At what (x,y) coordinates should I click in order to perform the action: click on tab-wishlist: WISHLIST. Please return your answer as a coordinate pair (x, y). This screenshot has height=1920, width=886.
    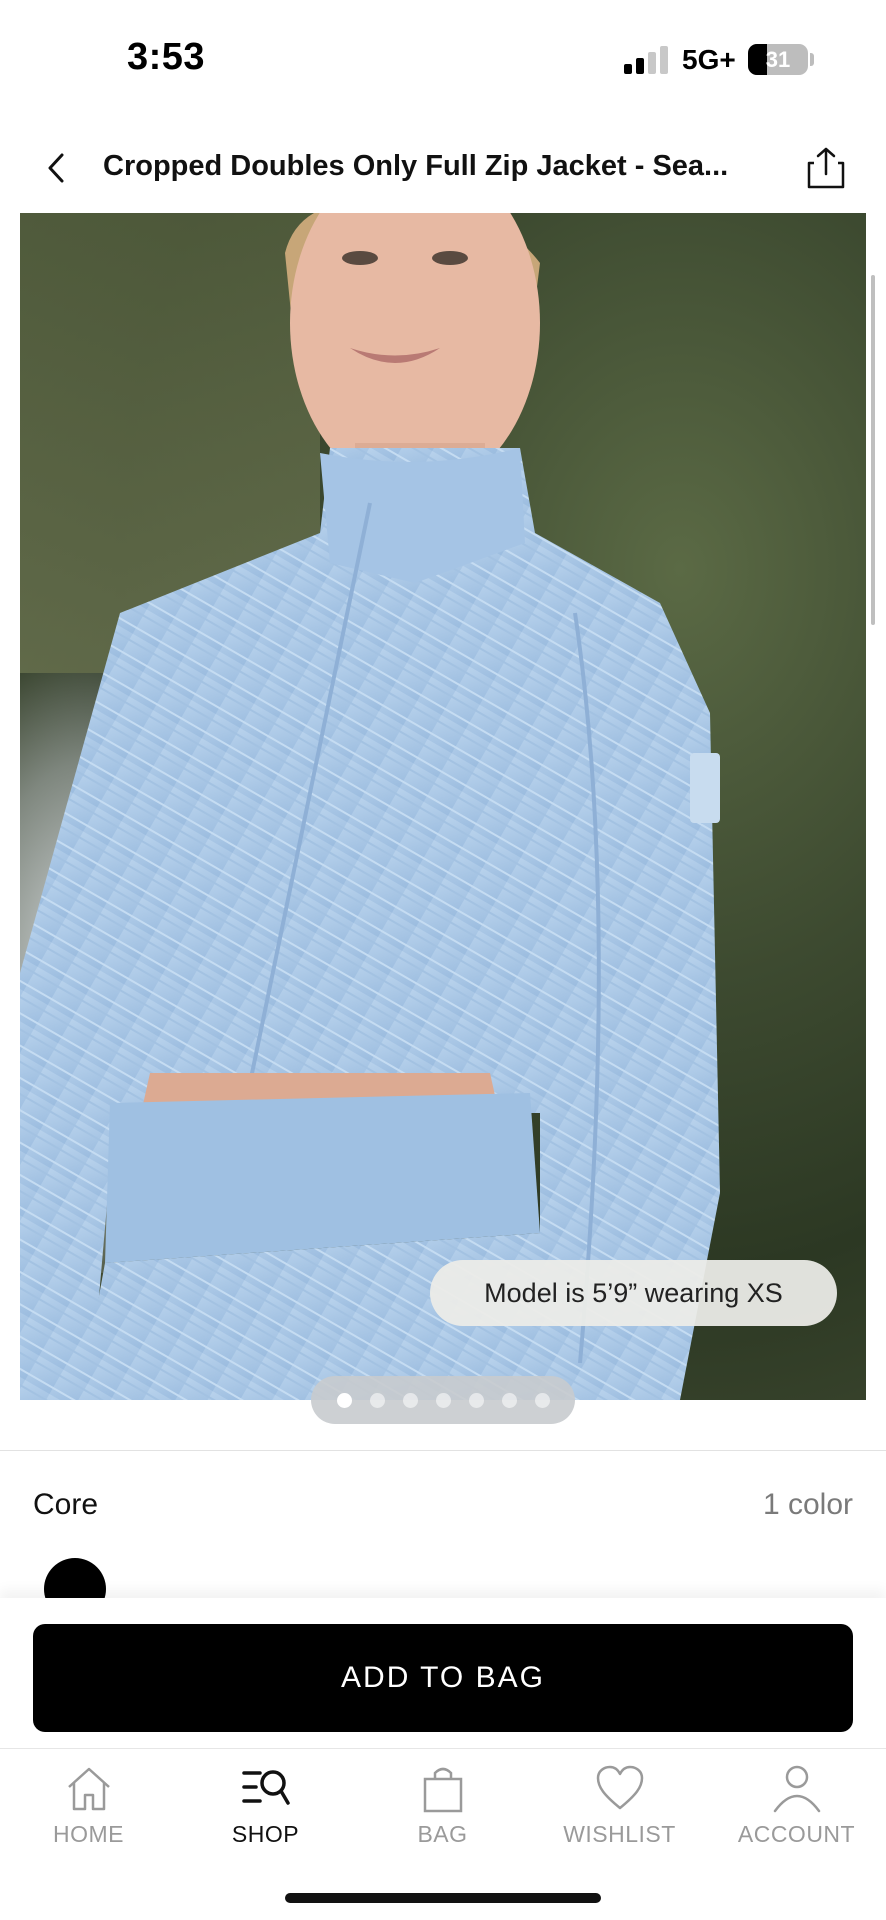
    Looking at the image, I should click on (619, 1804).